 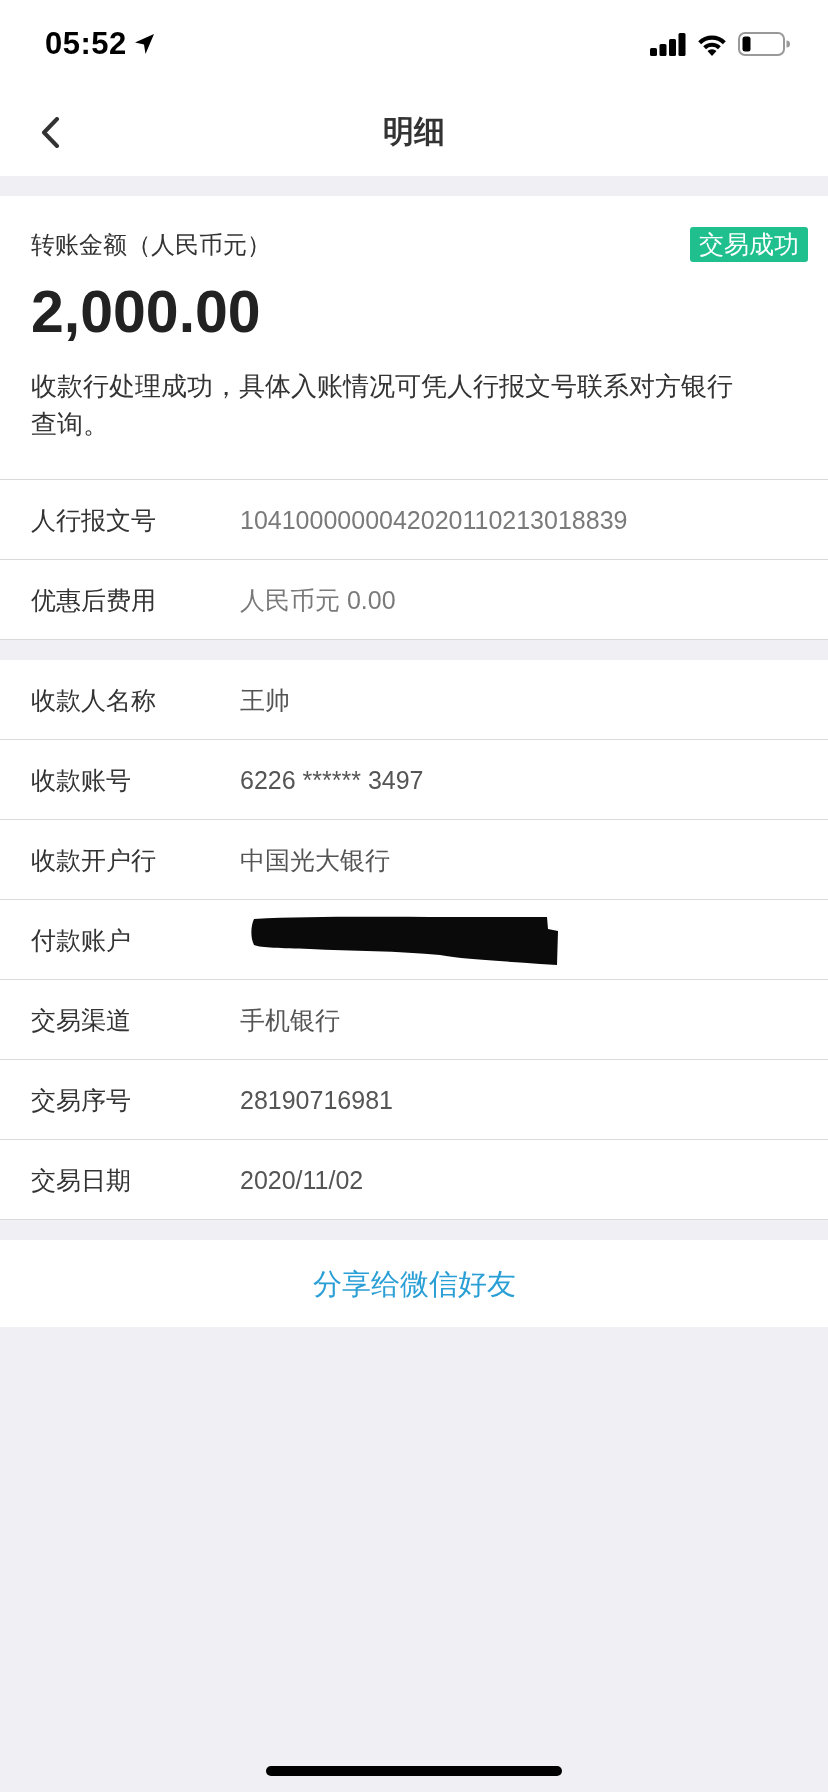 I want to click on status-time: 05:52, so click(x=86, y=44).